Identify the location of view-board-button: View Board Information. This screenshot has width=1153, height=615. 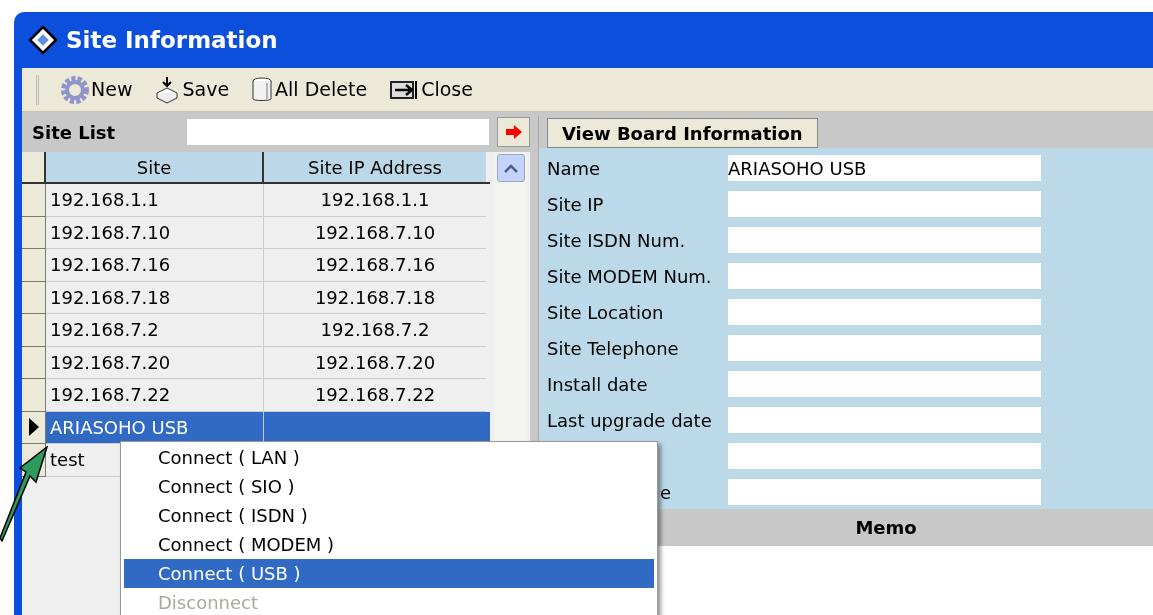
(682, 133).